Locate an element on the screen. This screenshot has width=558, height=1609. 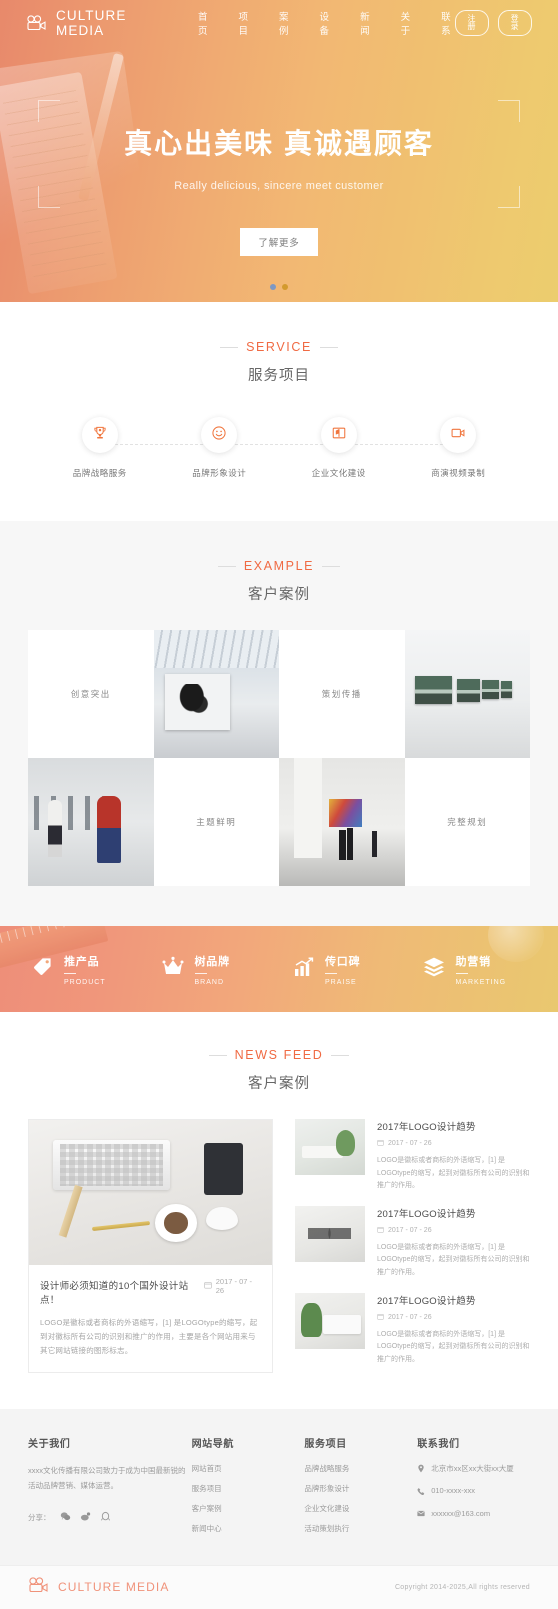
service-item-brand-image: 品牌形象设计 is located at coordinates (219, 448).